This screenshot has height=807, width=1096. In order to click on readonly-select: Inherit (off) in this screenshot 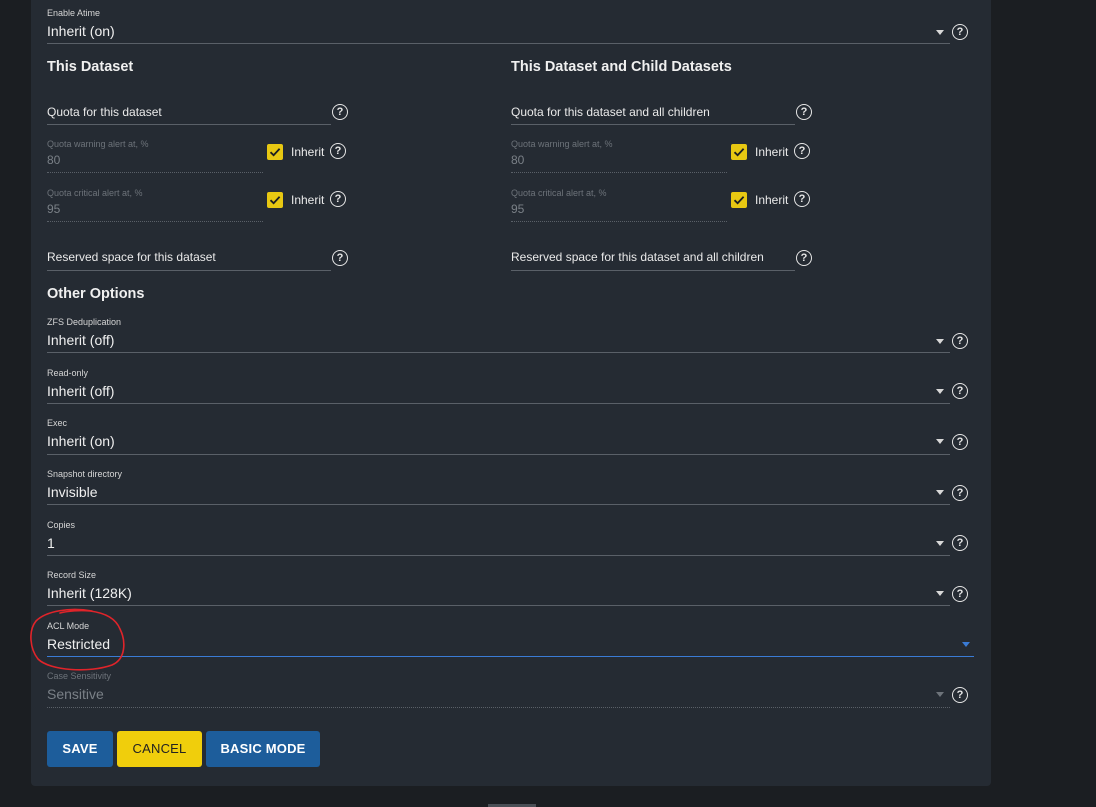, I will do `click(80, 391)`.